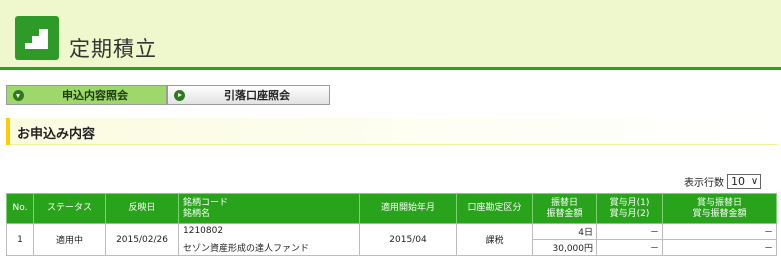 The height and width of the screenshot is (264, 781). I want to click on chevron-right-icon, so click(179, 95).